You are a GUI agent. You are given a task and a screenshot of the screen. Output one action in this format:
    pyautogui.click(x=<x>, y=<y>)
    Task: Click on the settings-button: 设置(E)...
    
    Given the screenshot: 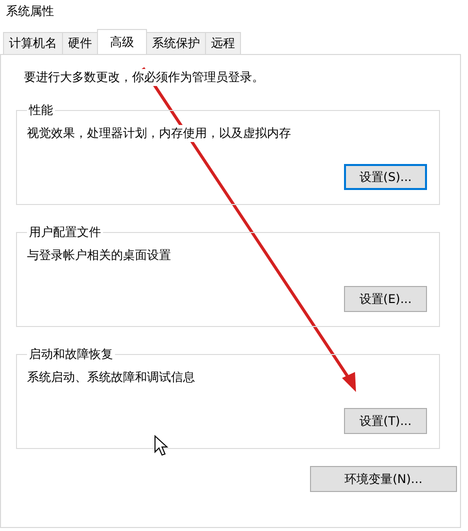 What is the action you would take?
    pyautogui.click(x=385, y=299)
    